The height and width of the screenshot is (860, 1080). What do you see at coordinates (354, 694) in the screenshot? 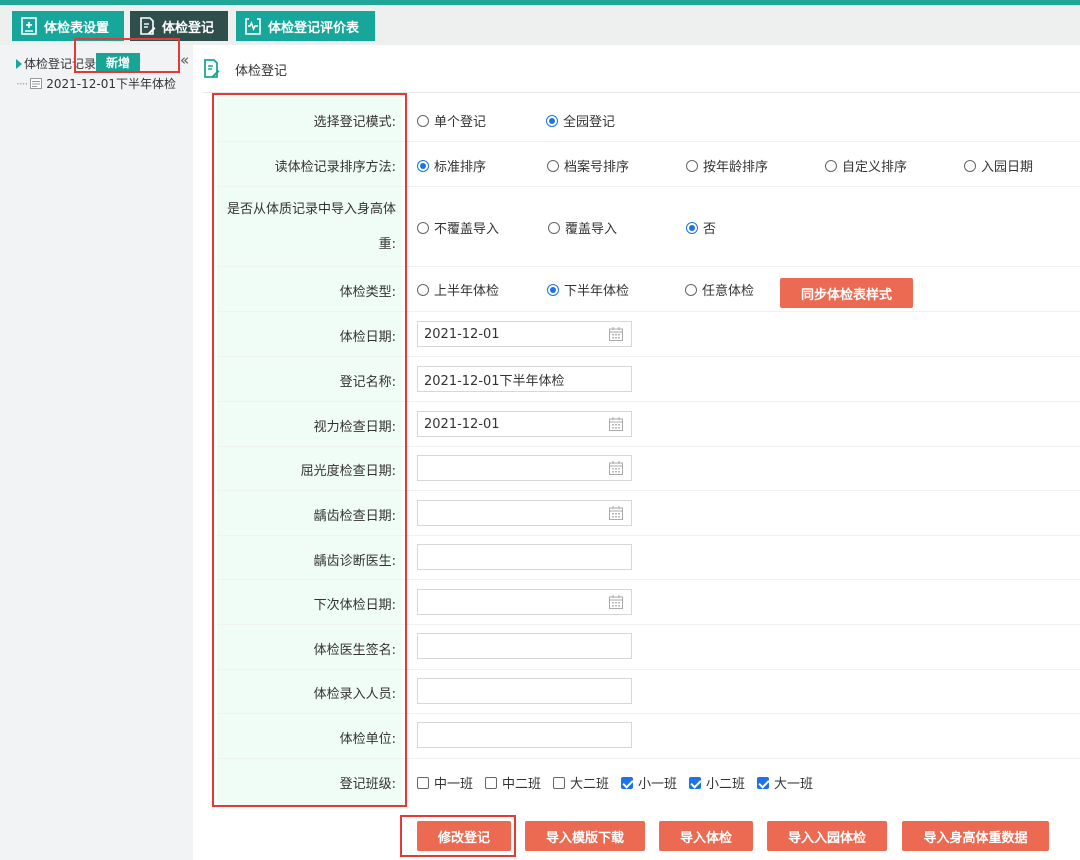
I see `entry-person-label: 体检录入人员:` at bounding box center [354, 694].